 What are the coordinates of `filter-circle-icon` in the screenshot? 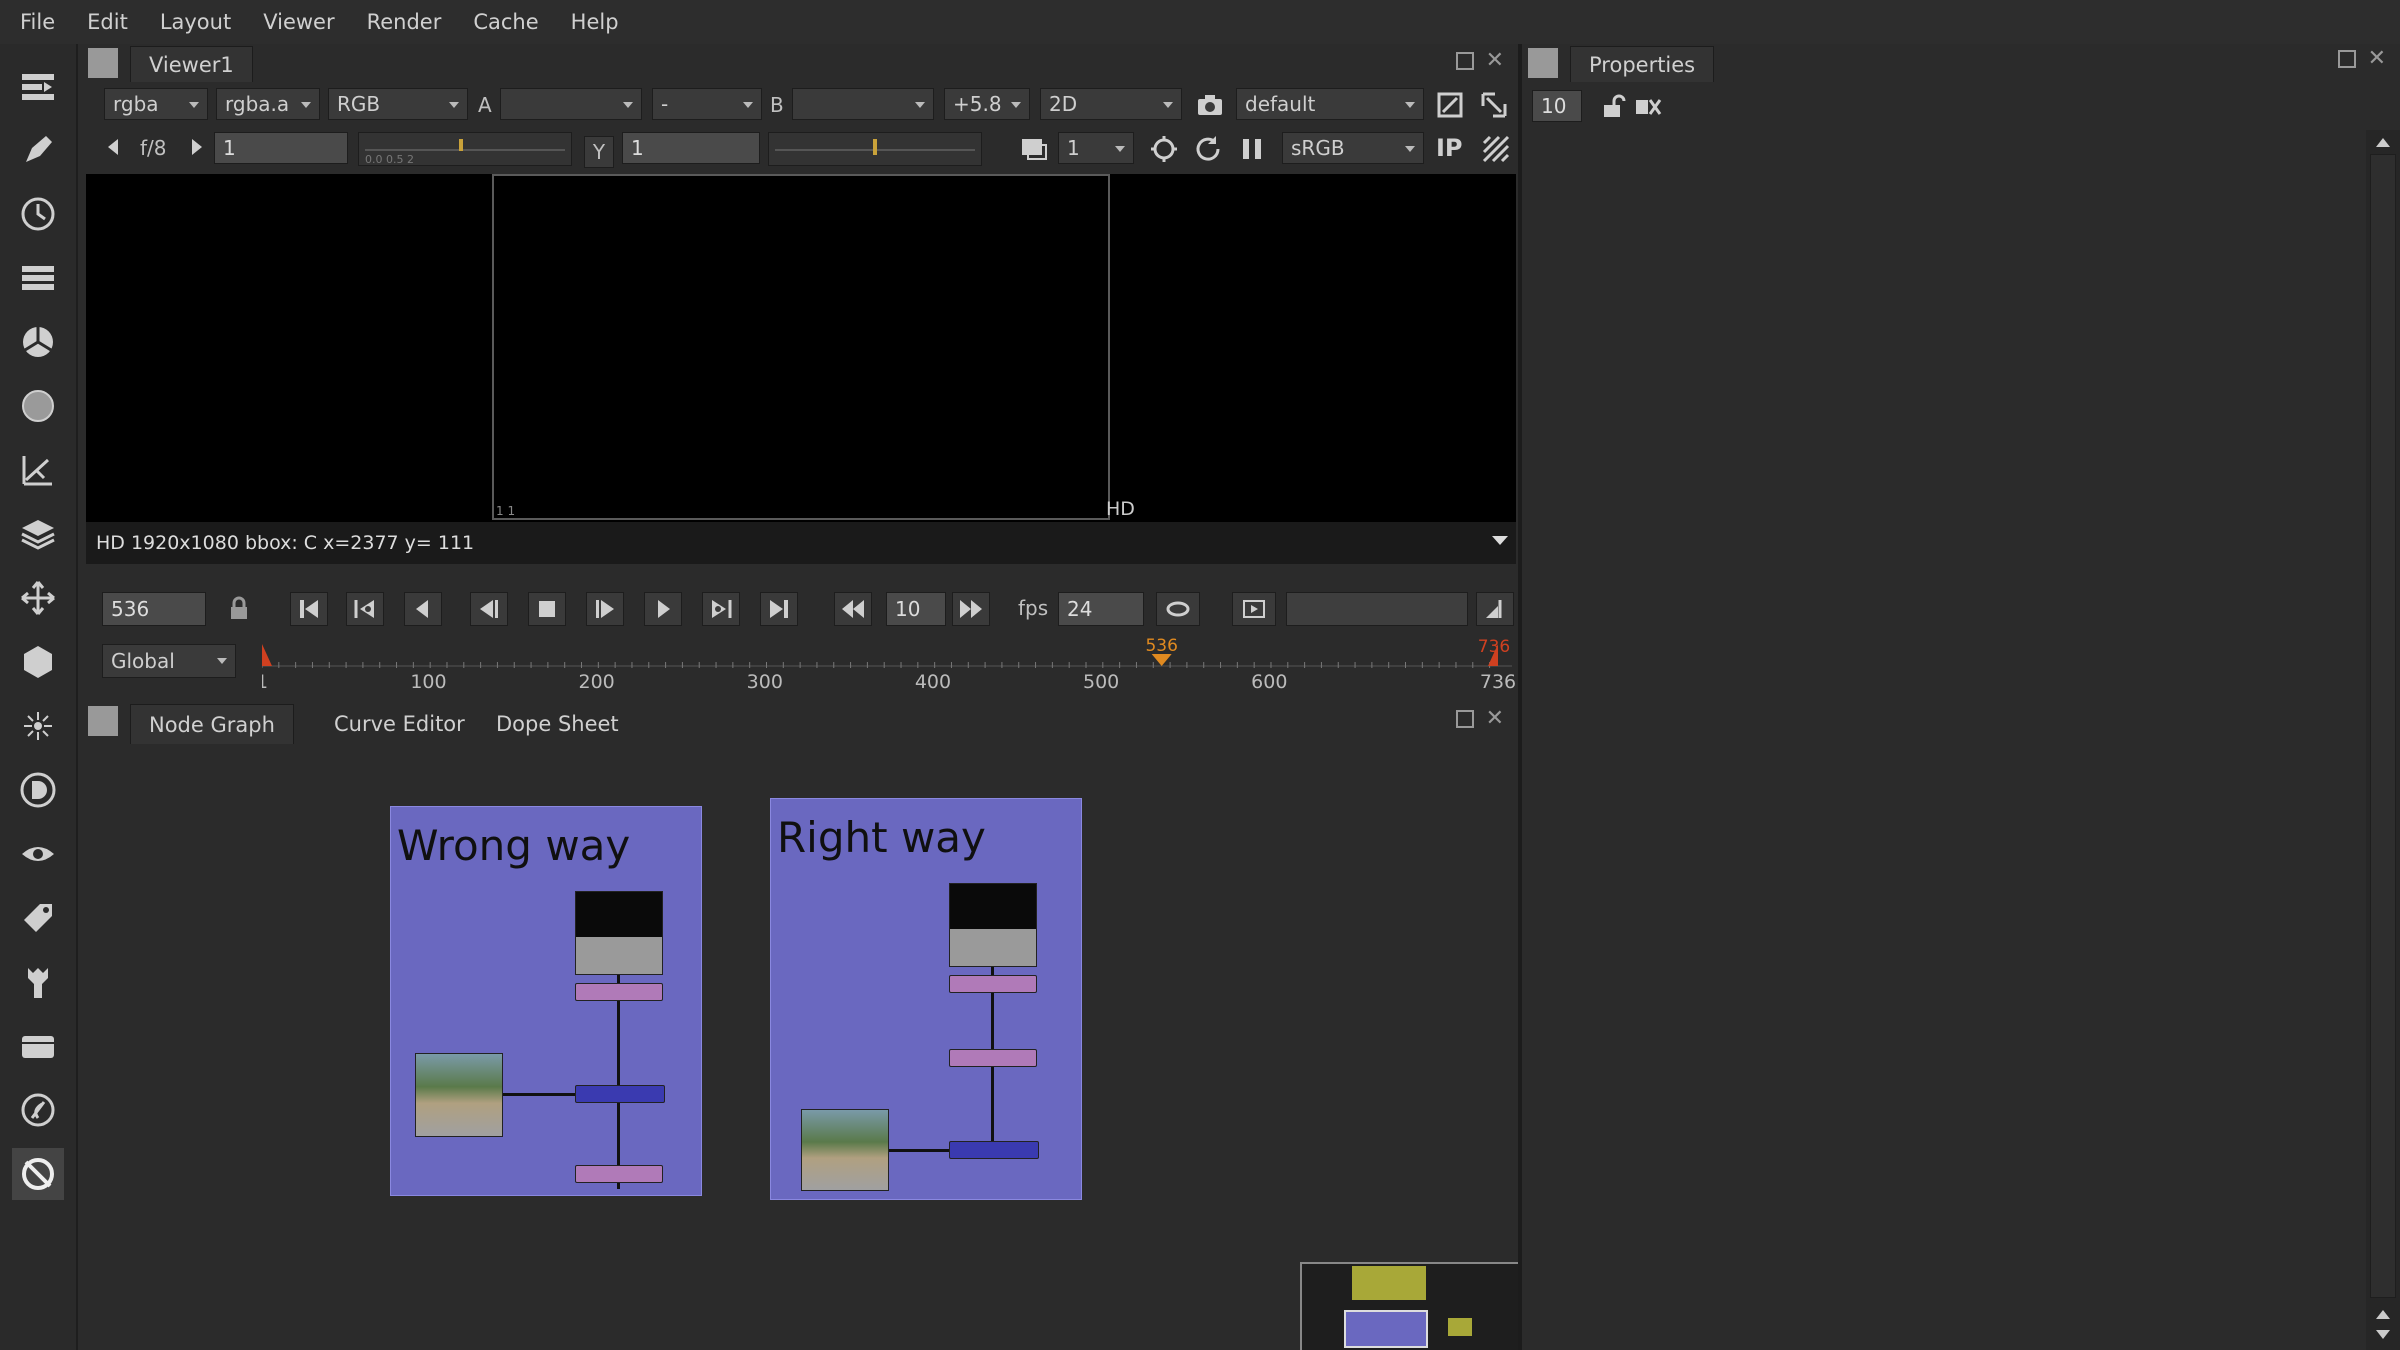 It's located at (38, 406).